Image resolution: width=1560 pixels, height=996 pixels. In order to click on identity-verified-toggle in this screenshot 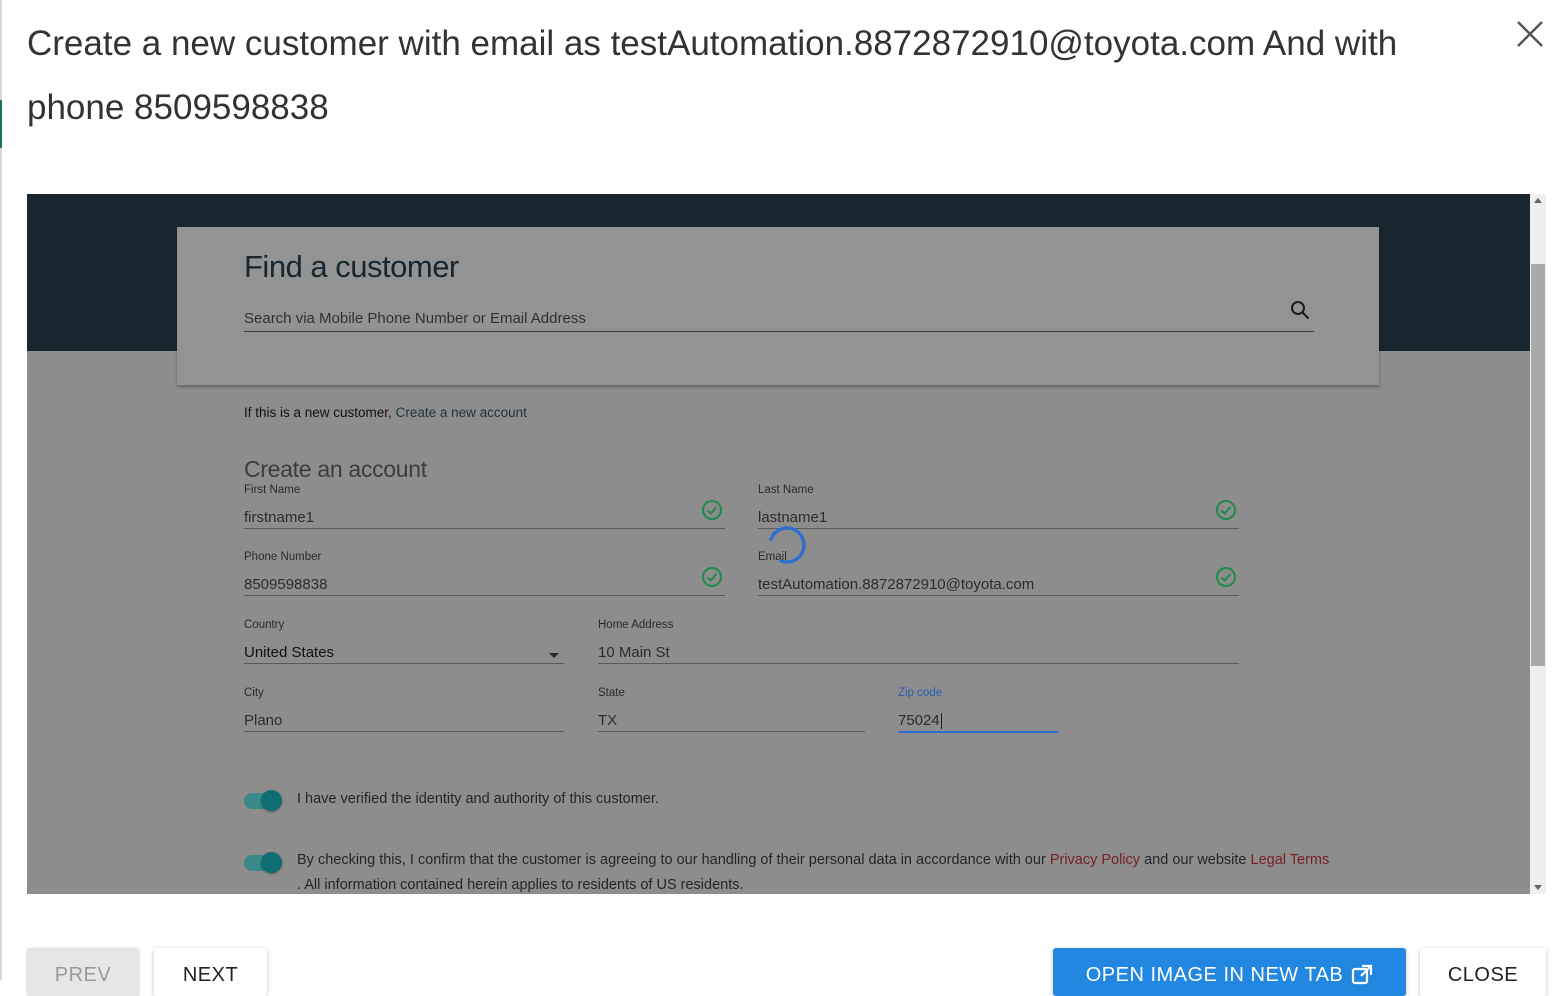, I will do `click(264, 801)`.